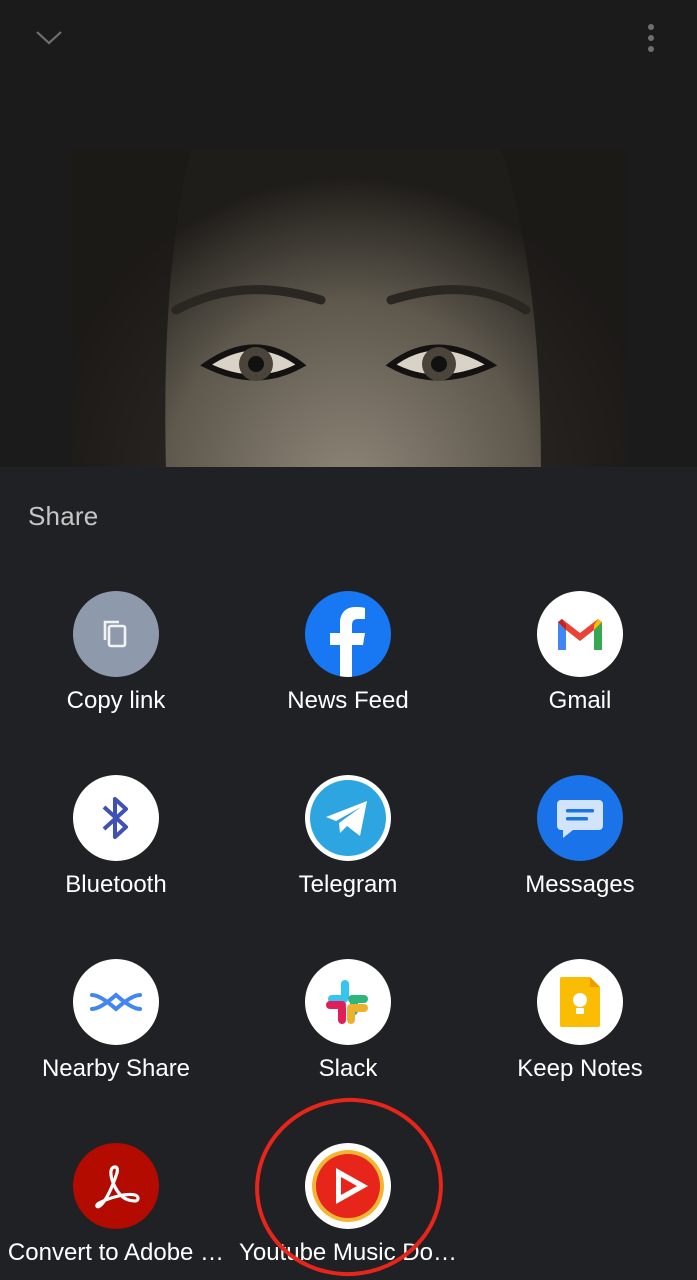 The image size is (697, 1280). I want to click on share-target-nearby-share: Nearby Share, so click(116, 1039).